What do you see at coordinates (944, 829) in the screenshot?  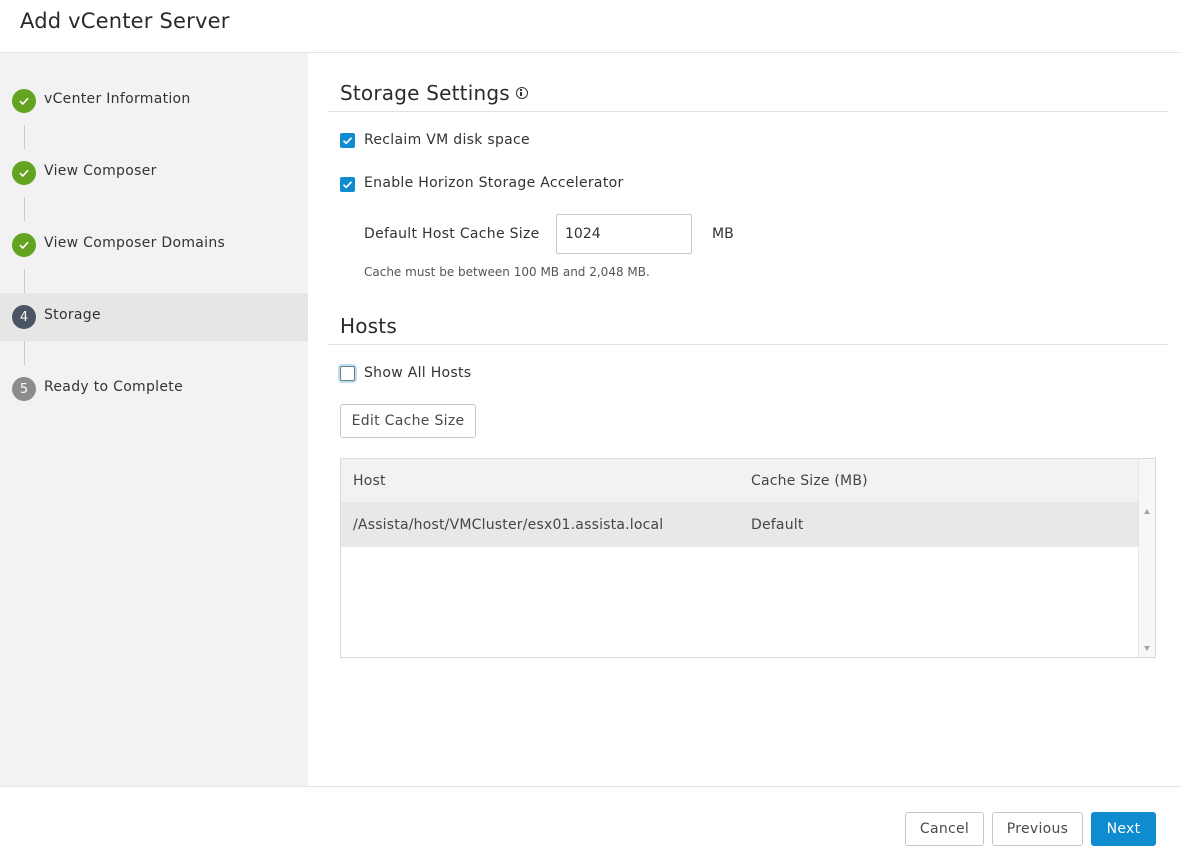 I see `cancel-button: Cancel` at bounding box center [944, 829].